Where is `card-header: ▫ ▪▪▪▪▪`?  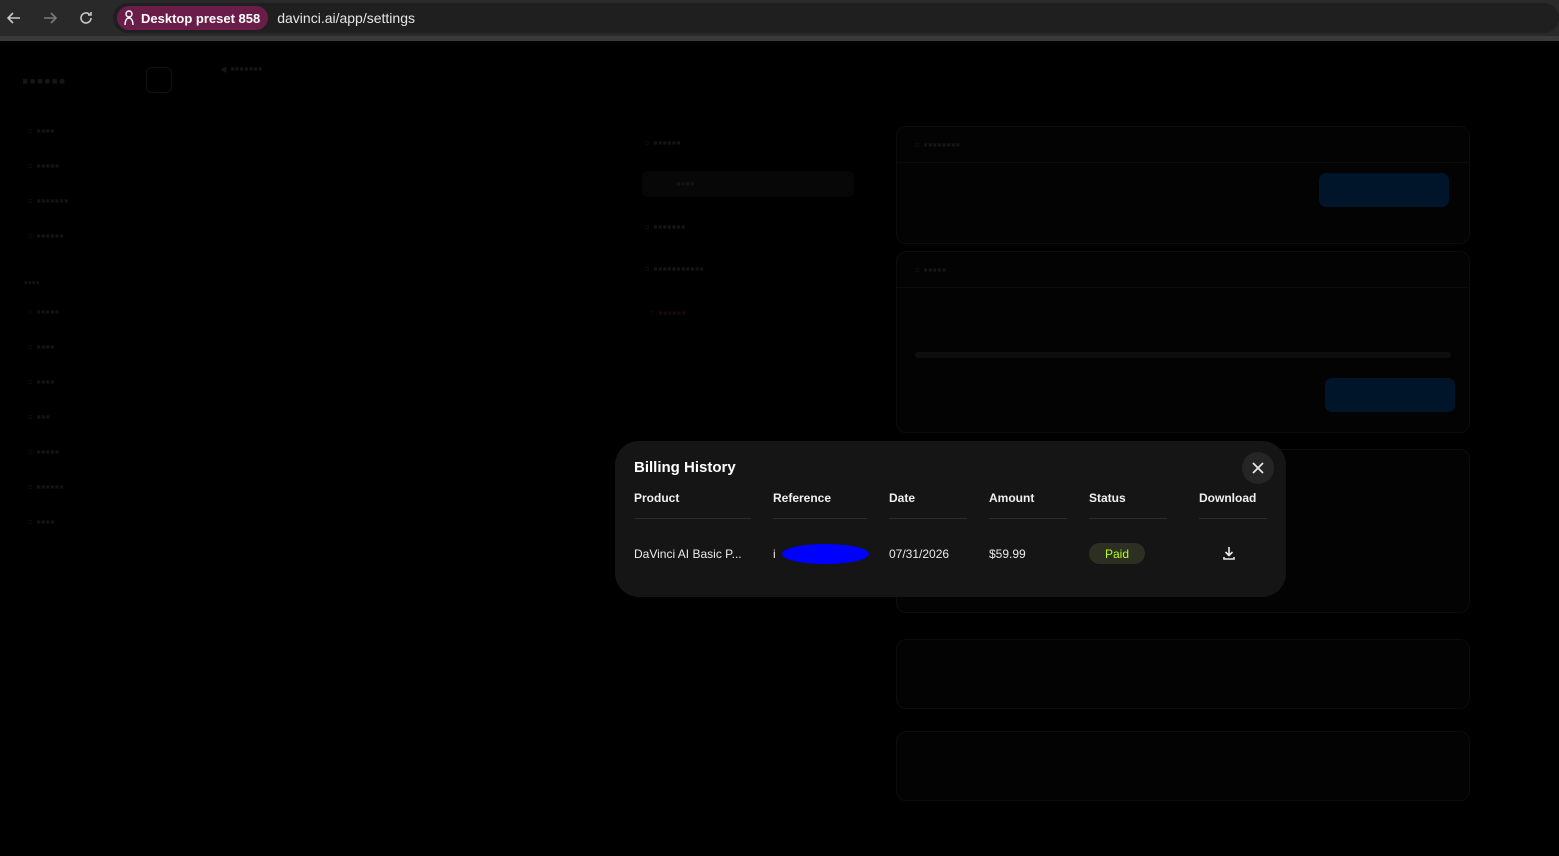
card-header: ▫ ▪▪▪▪▪ is located at coordinates (1183, 270).